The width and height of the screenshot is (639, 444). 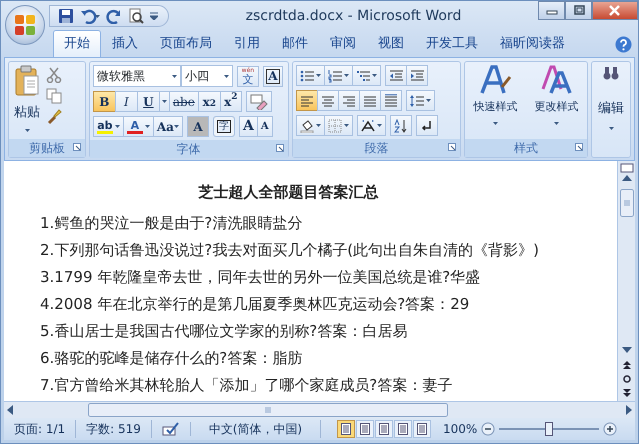 I want to click on ribbon-tab: 审阅, so click(x=343, y=43).